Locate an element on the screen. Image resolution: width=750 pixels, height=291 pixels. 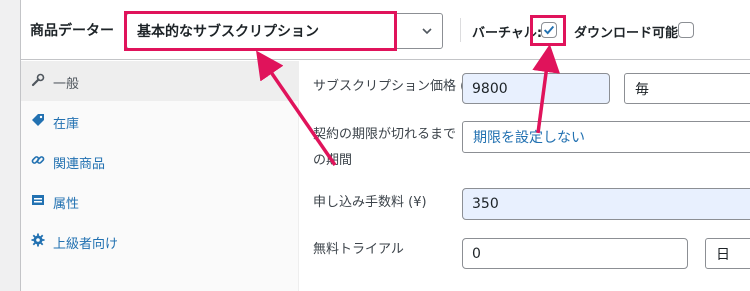
checkmark-icon is located at coordinates (549, 30).